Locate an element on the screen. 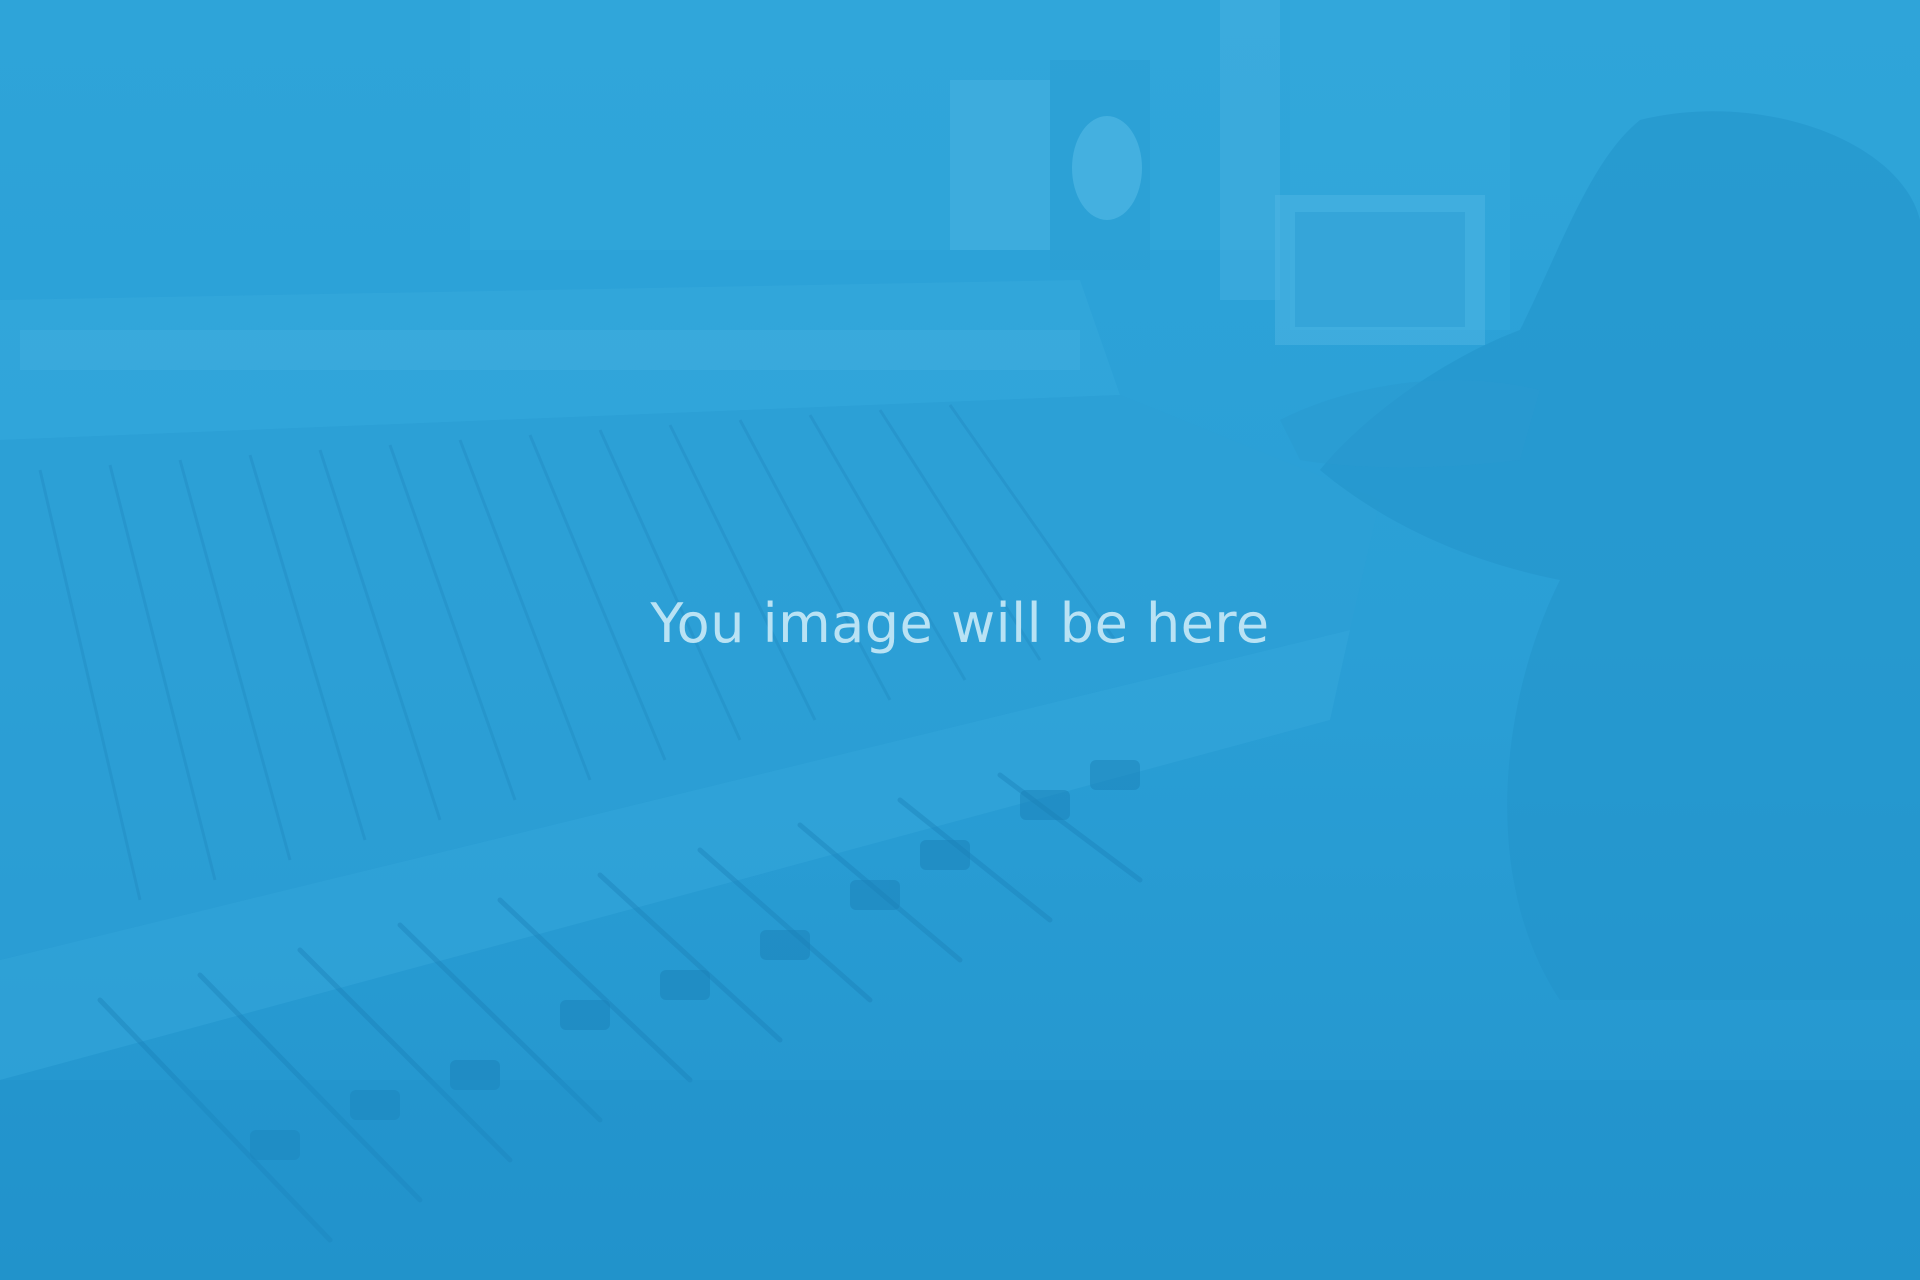 The image size is (1920, 1280). placeholder-caption: You image will be here is located at coordinates (960, 623).